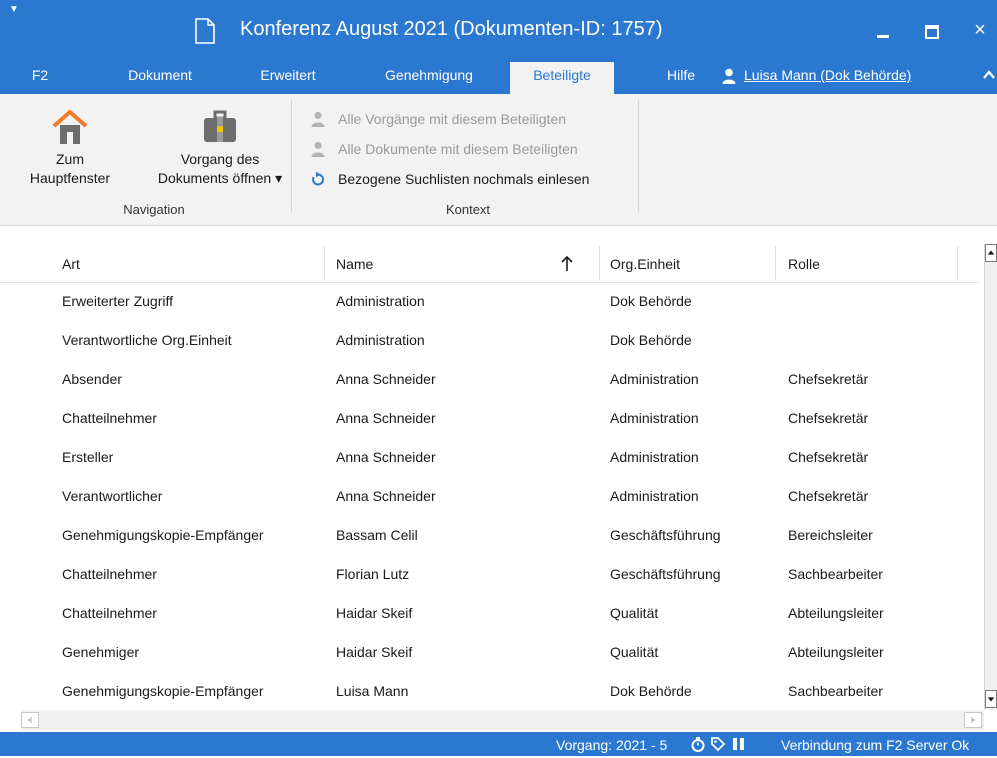 Image resolution: width=997 pixels, height=758 pixels. What do you see at coordinates (70, 127) in the screenshot?
I see `home-icon` at bounding box center [70, 127].